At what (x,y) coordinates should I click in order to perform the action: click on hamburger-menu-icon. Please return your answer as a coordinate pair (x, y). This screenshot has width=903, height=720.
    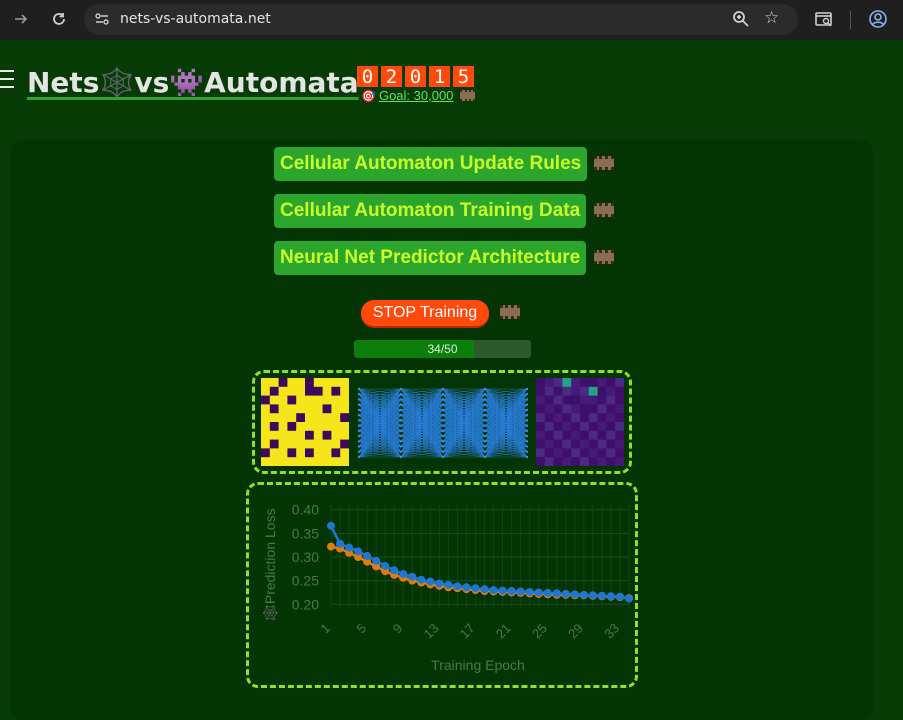
    Looking at the image, I should click on (7, 82).